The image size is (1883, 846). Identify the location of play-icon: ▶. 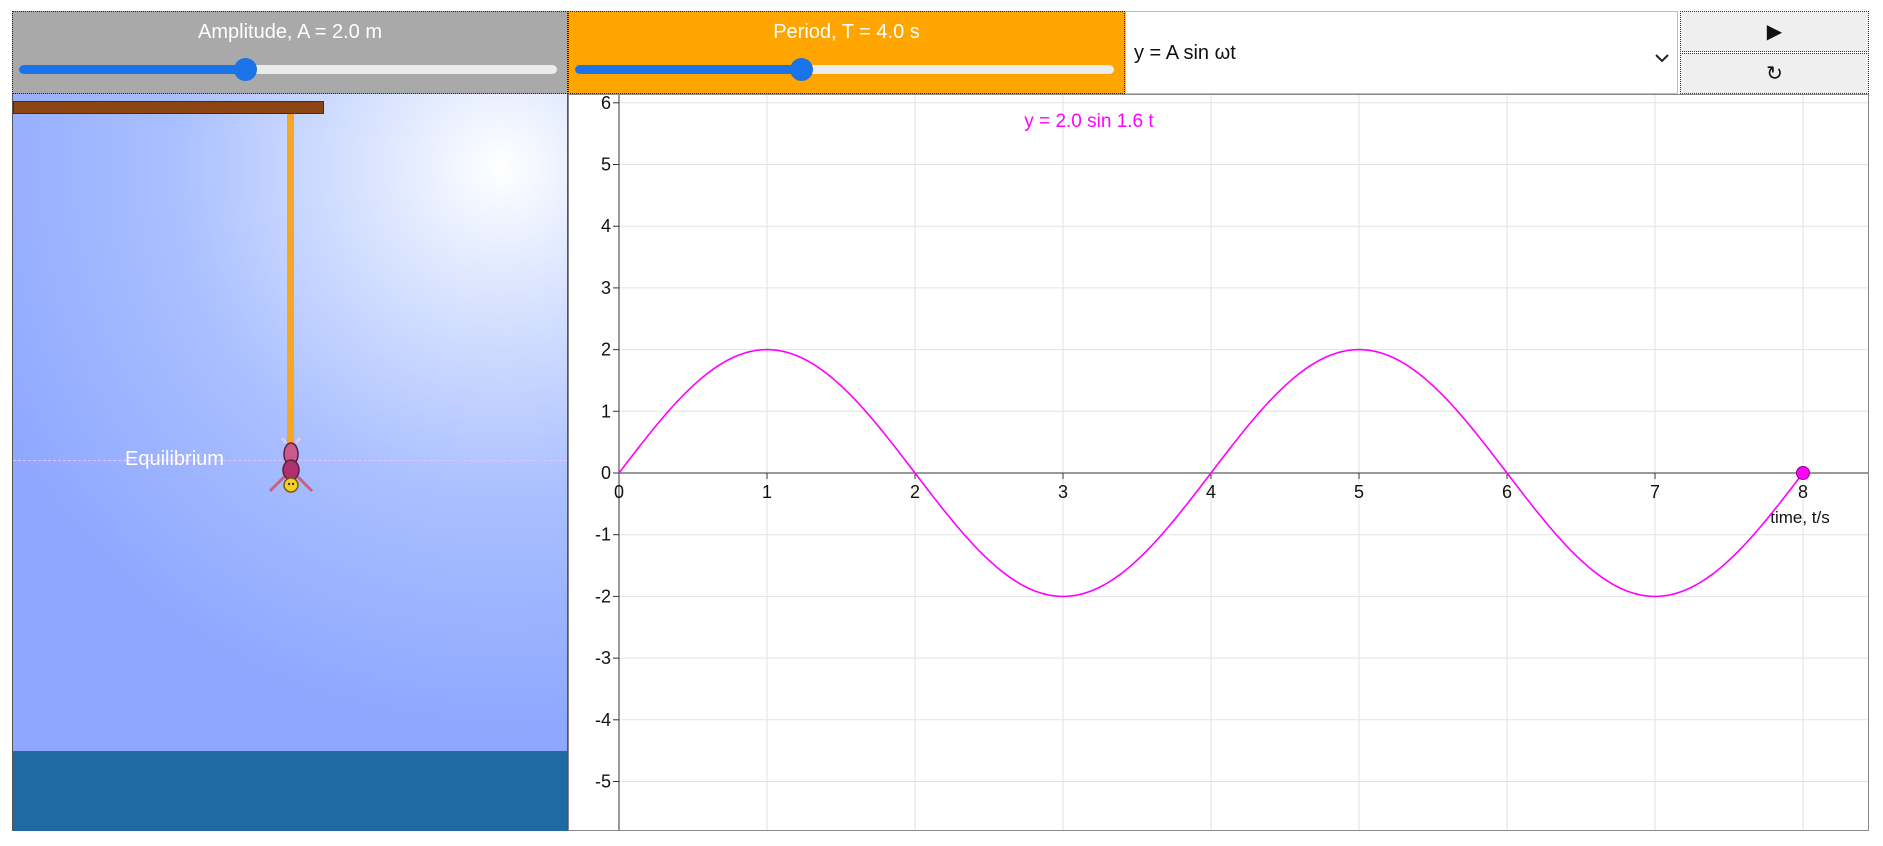
(1774, 32).